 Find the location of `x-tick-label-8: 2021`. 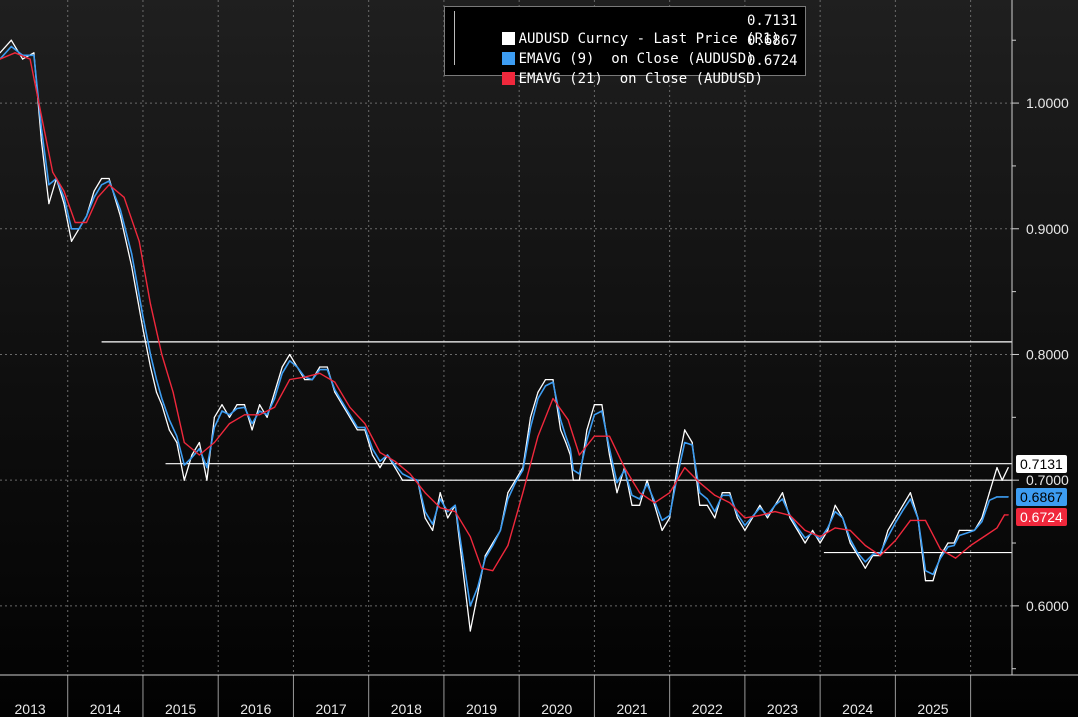

x-tick-label-8: 2021 is located at coordinates (631, 709).